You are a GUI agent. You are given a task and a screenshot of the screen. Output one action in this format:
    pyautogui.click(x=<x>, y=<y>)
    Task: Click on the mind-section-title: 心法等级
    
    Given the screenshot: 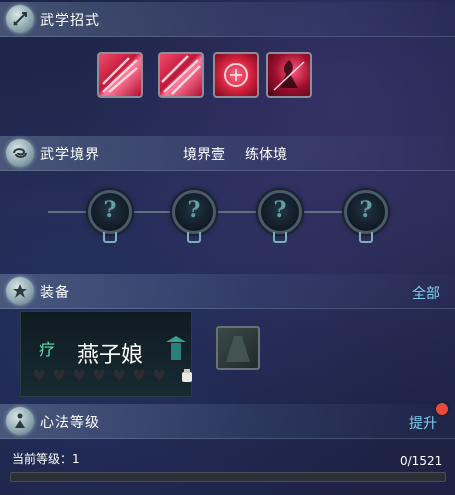 What is the action you would take?
    pyautogui.click(x=70, y=423)
    